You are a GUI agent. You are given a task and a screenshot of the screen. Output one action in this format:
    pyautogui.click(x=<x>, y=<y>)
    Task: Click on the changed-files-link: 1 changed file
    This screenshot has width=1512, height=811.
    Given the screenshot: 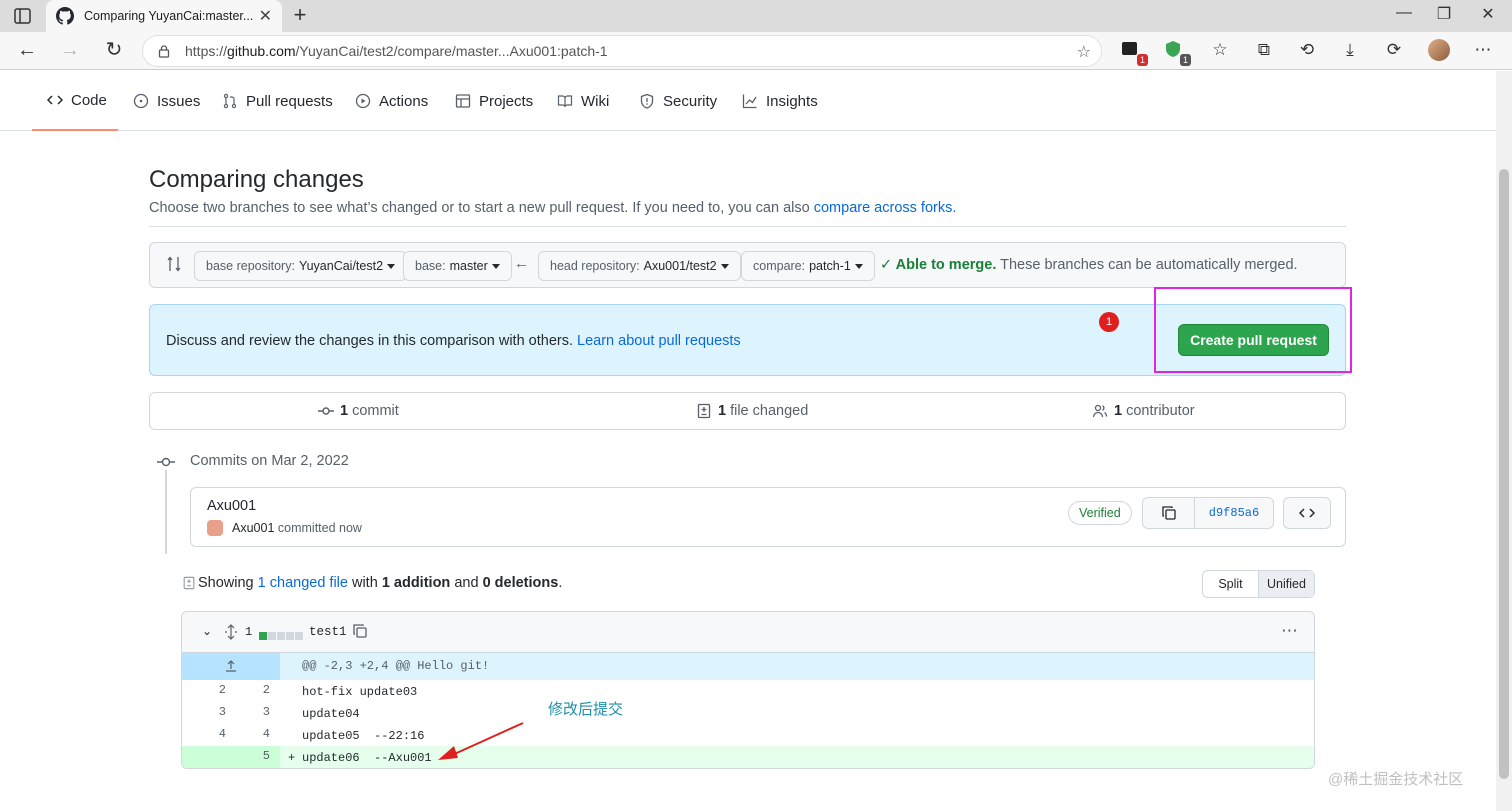 What is the action you would take?
    pyautogui.click(x=303, y=583)
    